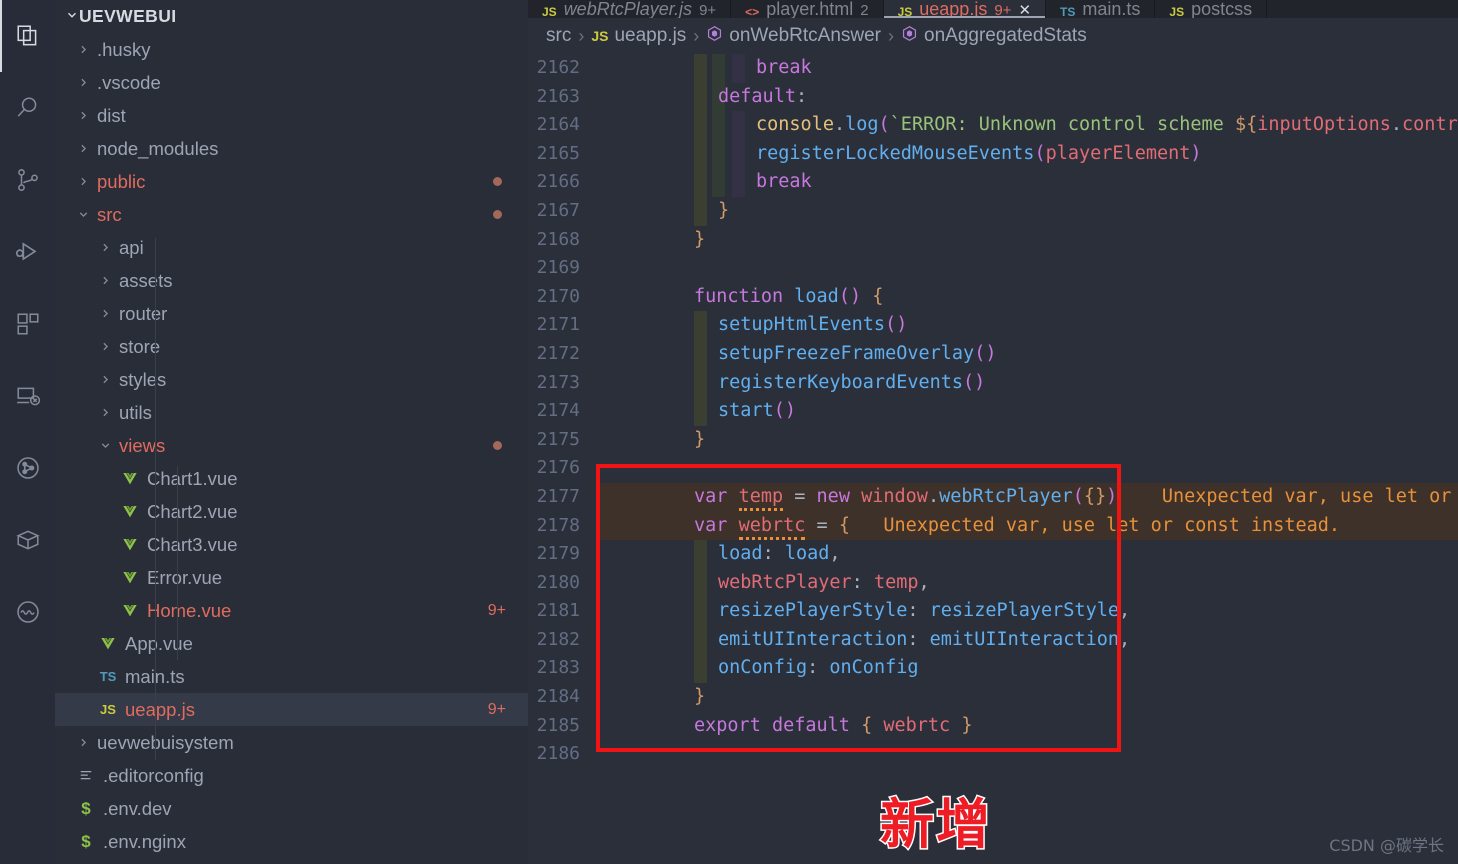 The height and width of the screenshot is (864, 1458). Describe the element at coordinates (953, 9) in the screenshot. I see `tab-label: ueapp.js` at that location.